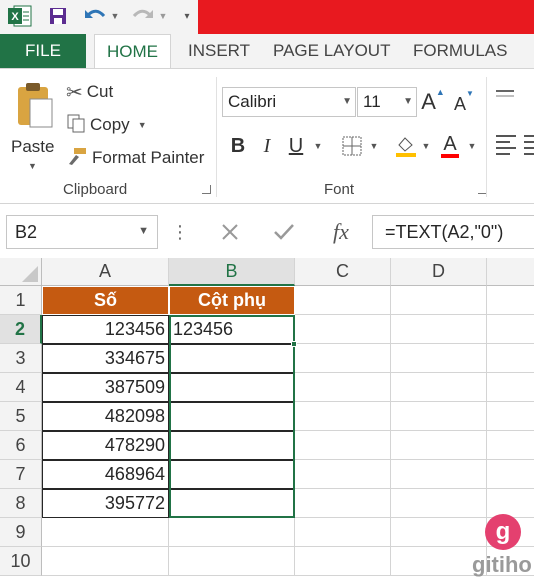 The width and height of the screenshot is (534, 577). Describe the element at coordinates (439, 272) in the screenshot. I see `column-header-d: D` at that location.